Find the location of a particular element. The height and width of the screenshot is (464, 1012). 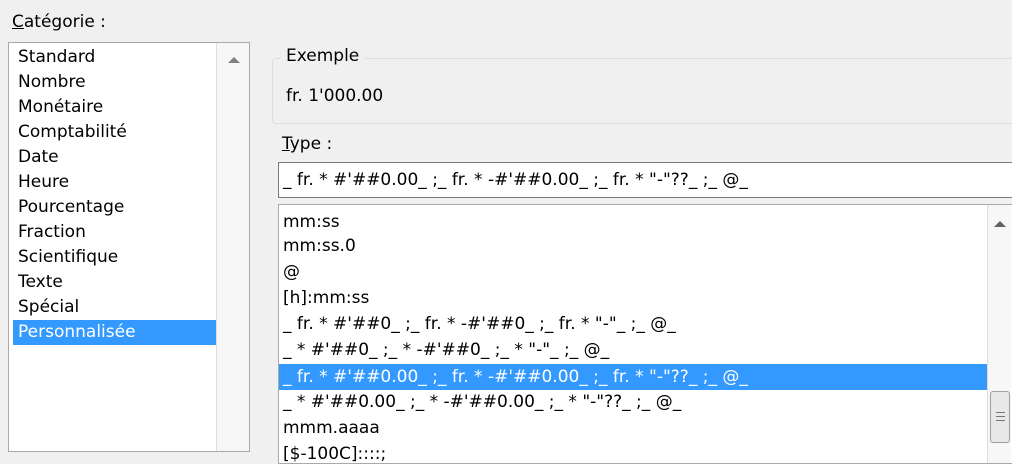

format-item: @ is located at coordinates (633, 272).